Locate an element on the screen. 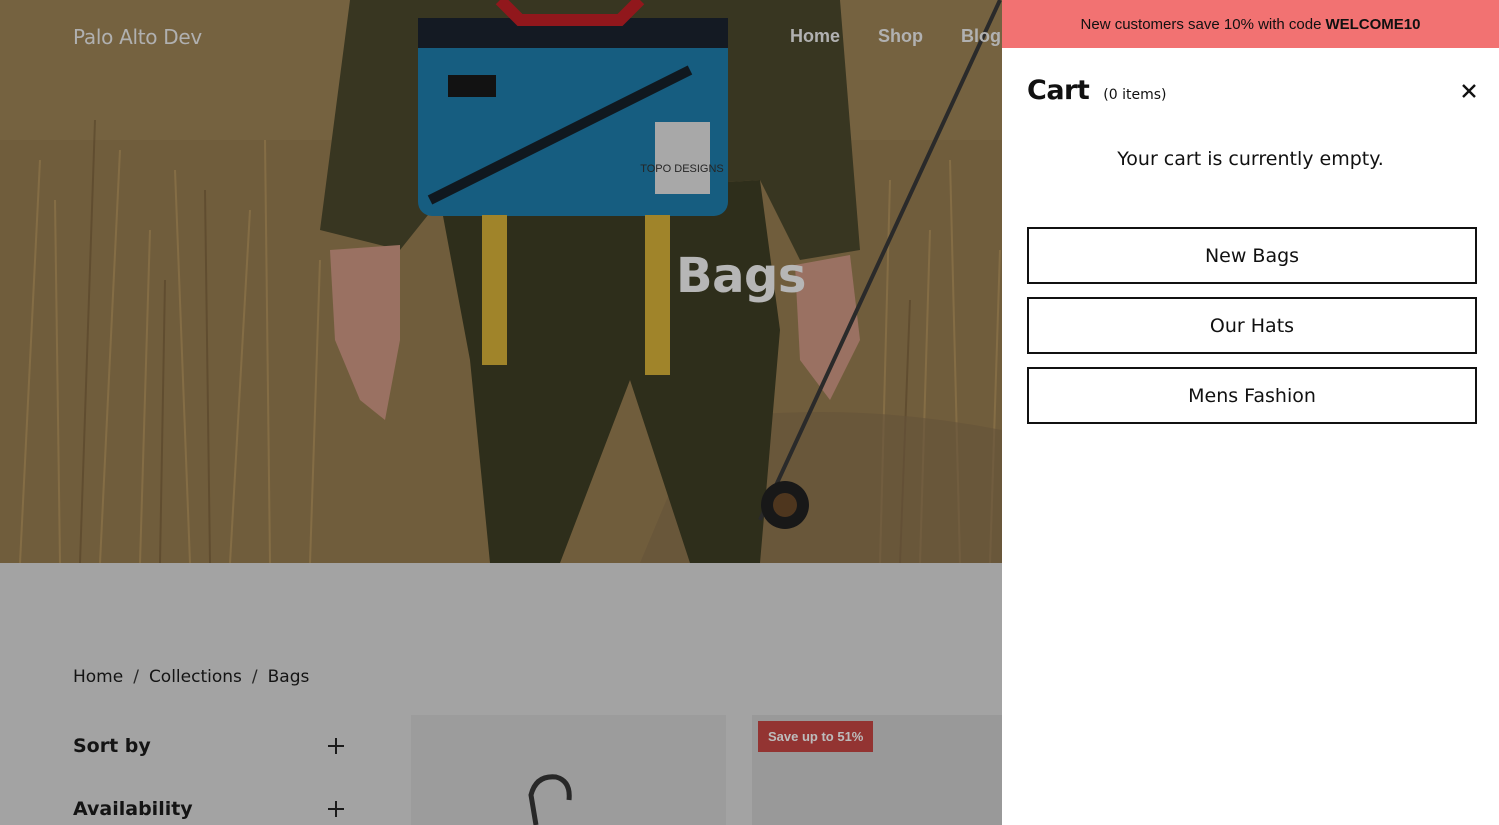 Image resolution: width=1499 pixels, height=825 pixels. cart-title: Cart is located at coordinates (1058, 90).